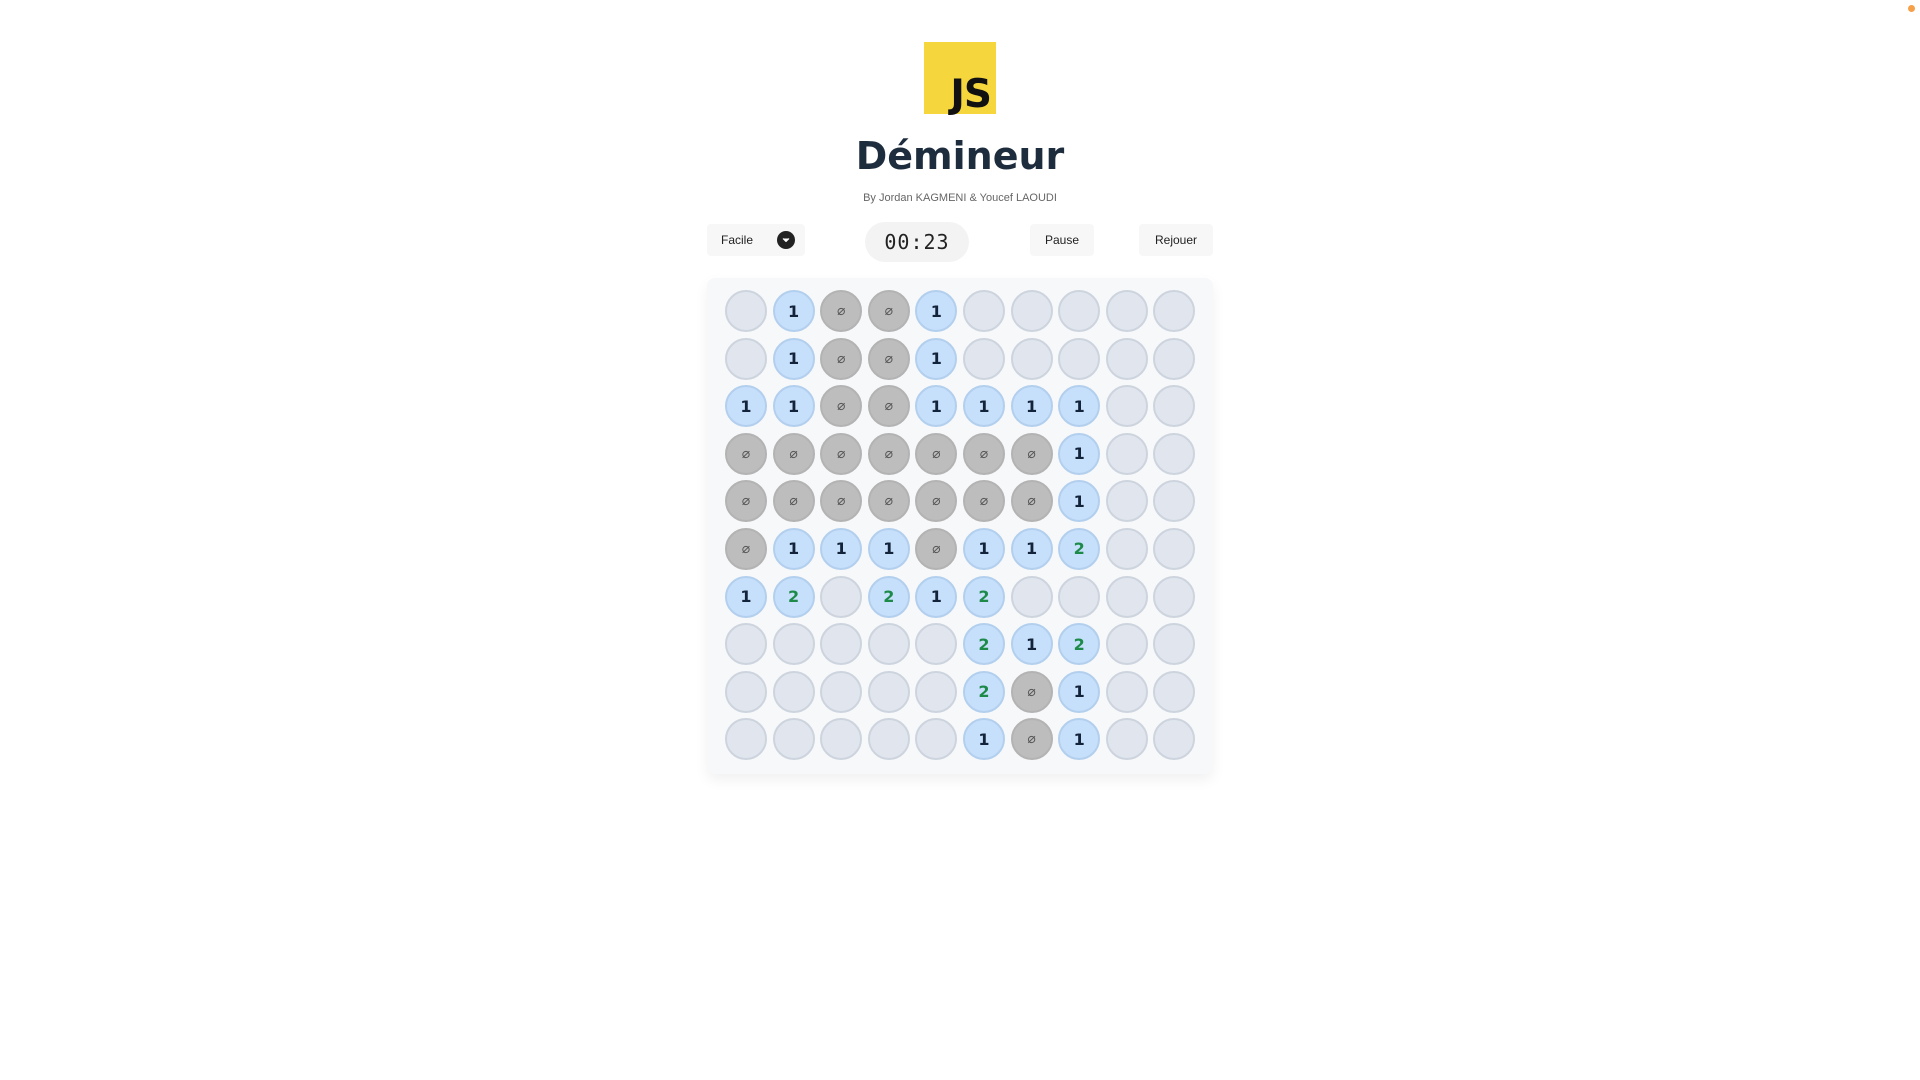  What do you see at coordinates (756, 240) in the screenshot?
I see `difficulty-select: Facile` at bounding box center [756, 240].